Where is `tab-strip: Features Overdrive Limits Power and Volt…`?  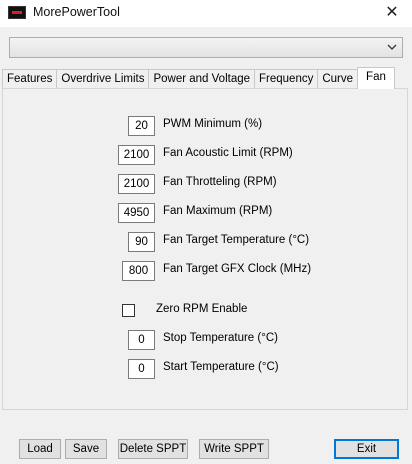
tab-strip: Features Overdrive Limits Power and Volt… is located at coordinates (198, 78).